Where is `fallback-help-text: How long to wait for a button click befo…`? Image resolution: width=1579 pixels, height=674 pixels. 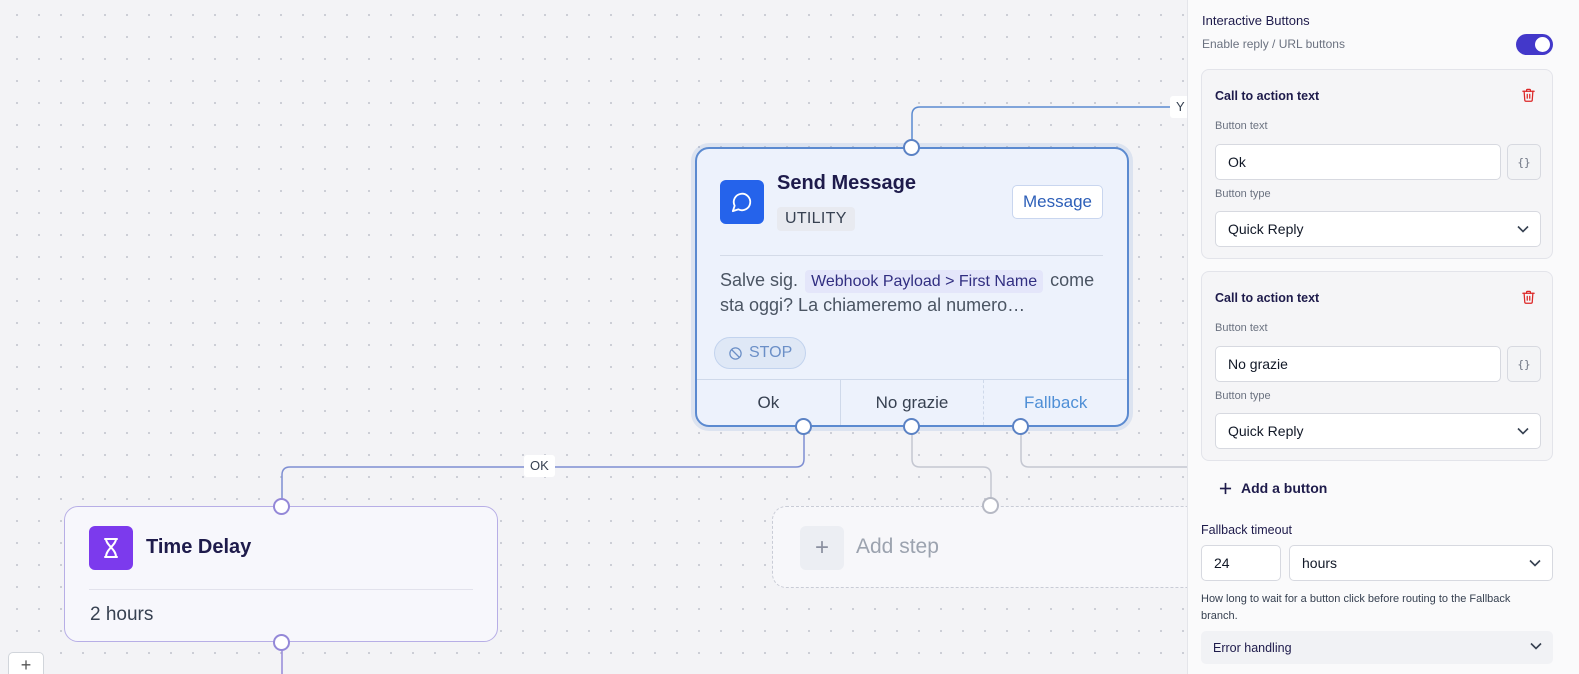 fallback-help-text: How long to wait for a button click befo… is located at coordinates (1356, 607).